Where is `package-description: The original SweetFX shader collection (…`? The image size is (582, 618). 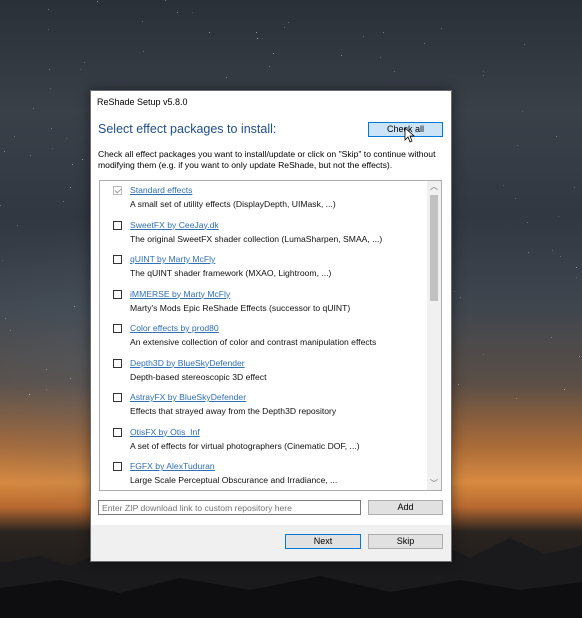
package-description: The original SweetFX shader collection (… is located at coordinates (256, 238).